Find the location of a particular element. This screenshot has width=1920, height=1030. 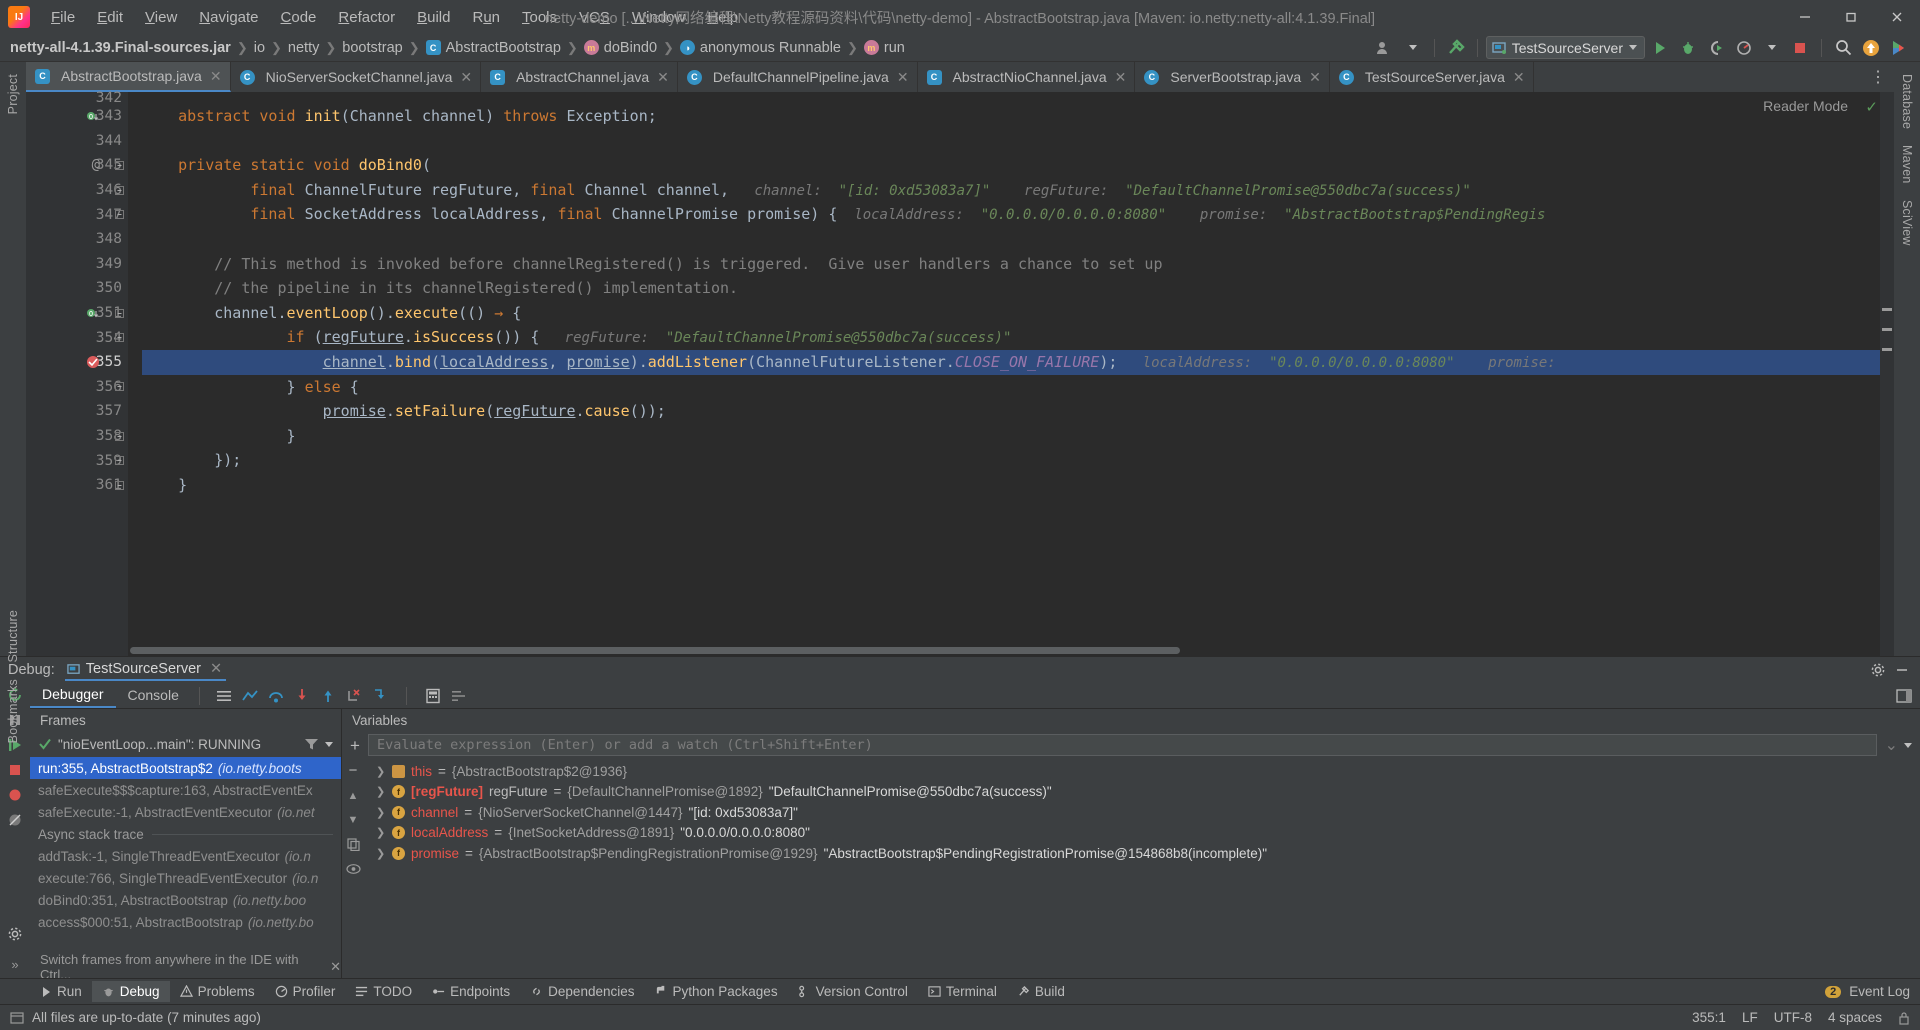

show-execution-point-icon is located at coordinates (250, 696).